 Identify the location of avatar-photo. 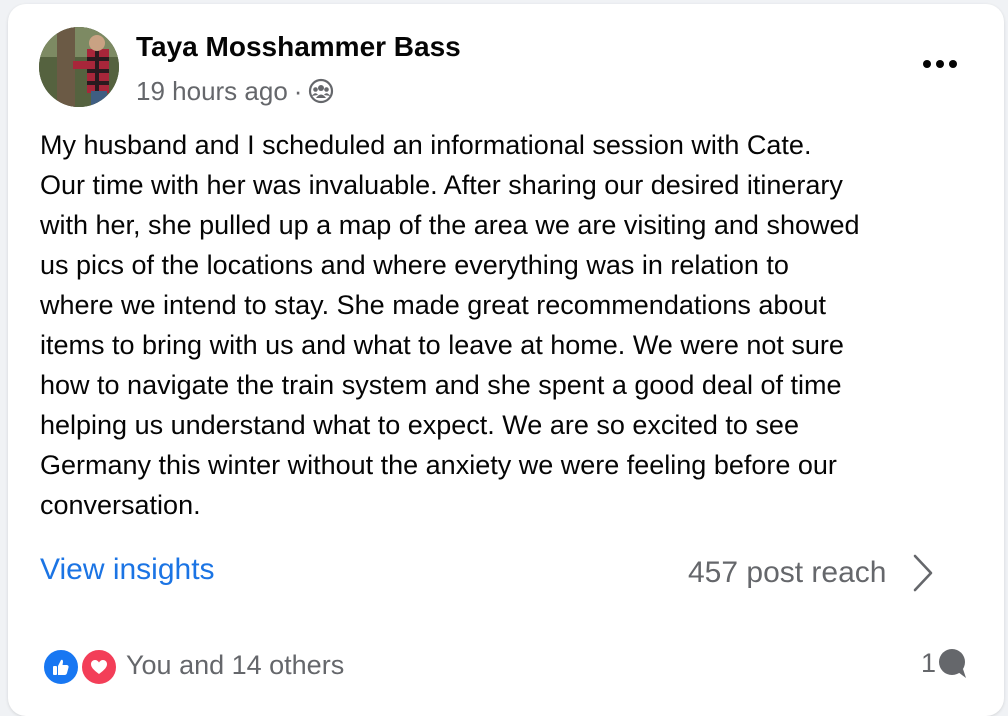
(79, 67).